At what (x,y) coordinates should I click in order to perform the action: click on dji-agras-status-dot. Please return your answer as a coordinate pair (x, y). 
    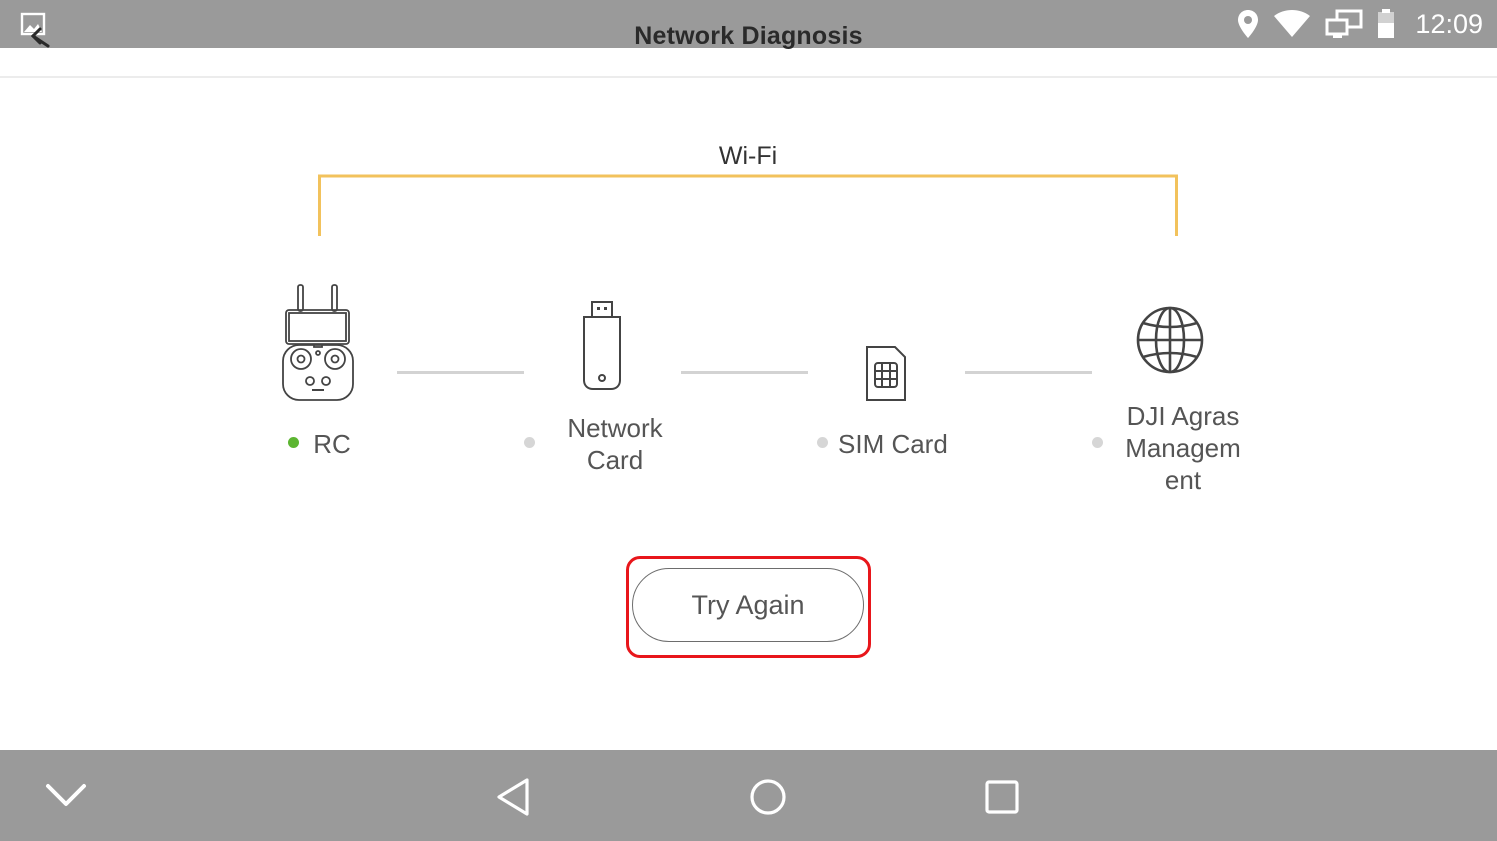
    Looking at the image, I should click on (1097, 442).